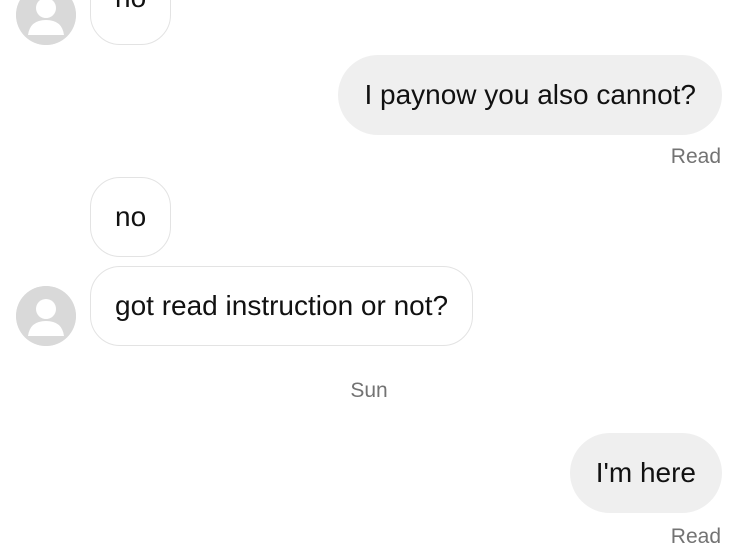 Image resolution: width=738 pixels, height=555 pixels. I want to click on message-text: I'm here, so click(645, 472).